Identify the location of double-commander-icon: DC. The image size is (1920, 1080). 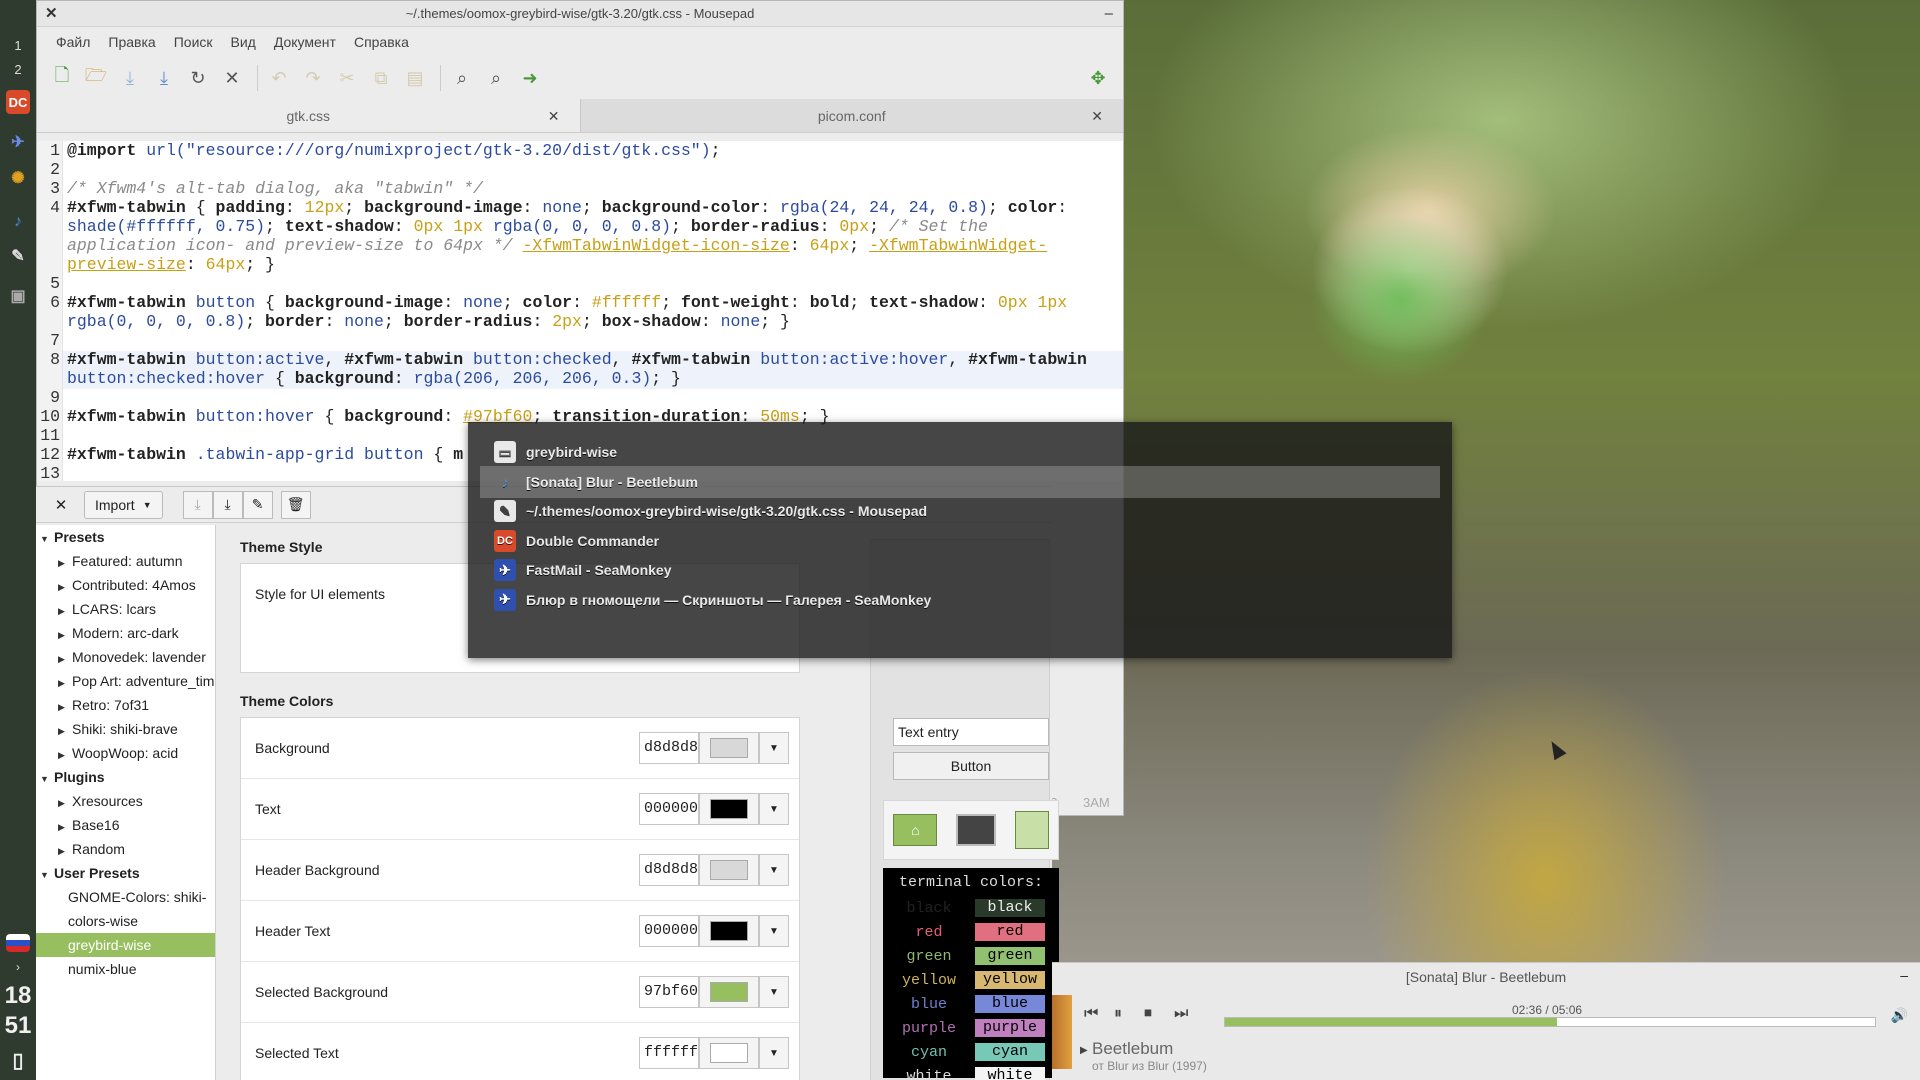
(18, 102).